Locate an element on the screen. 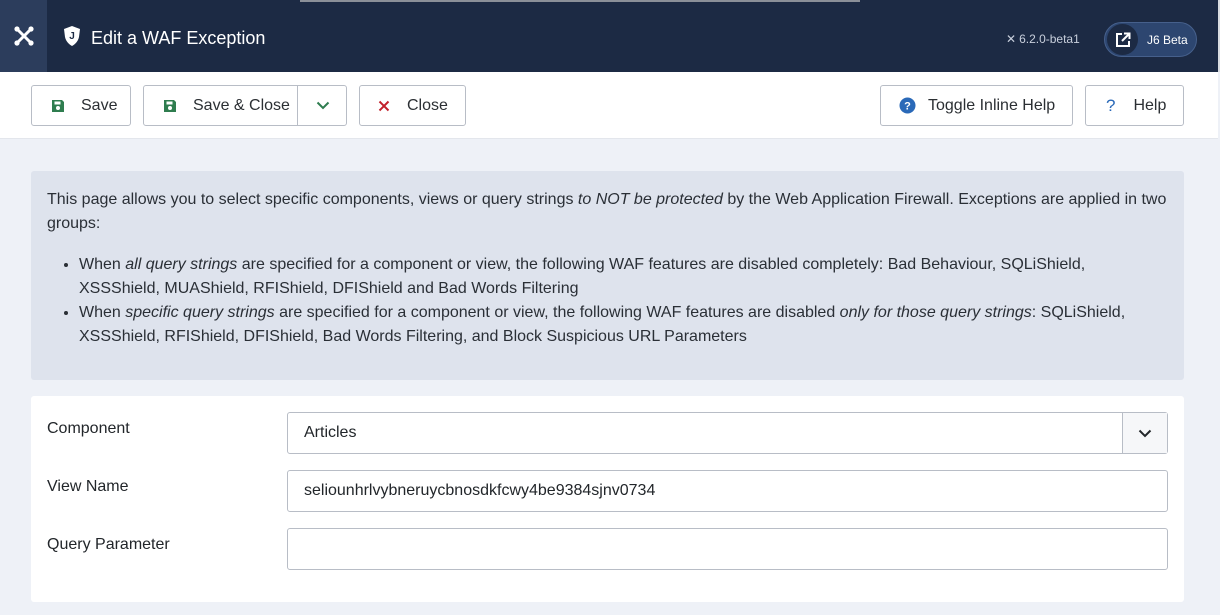  joomla-small-icon: ✕ is located at coordinates (1011, 39).